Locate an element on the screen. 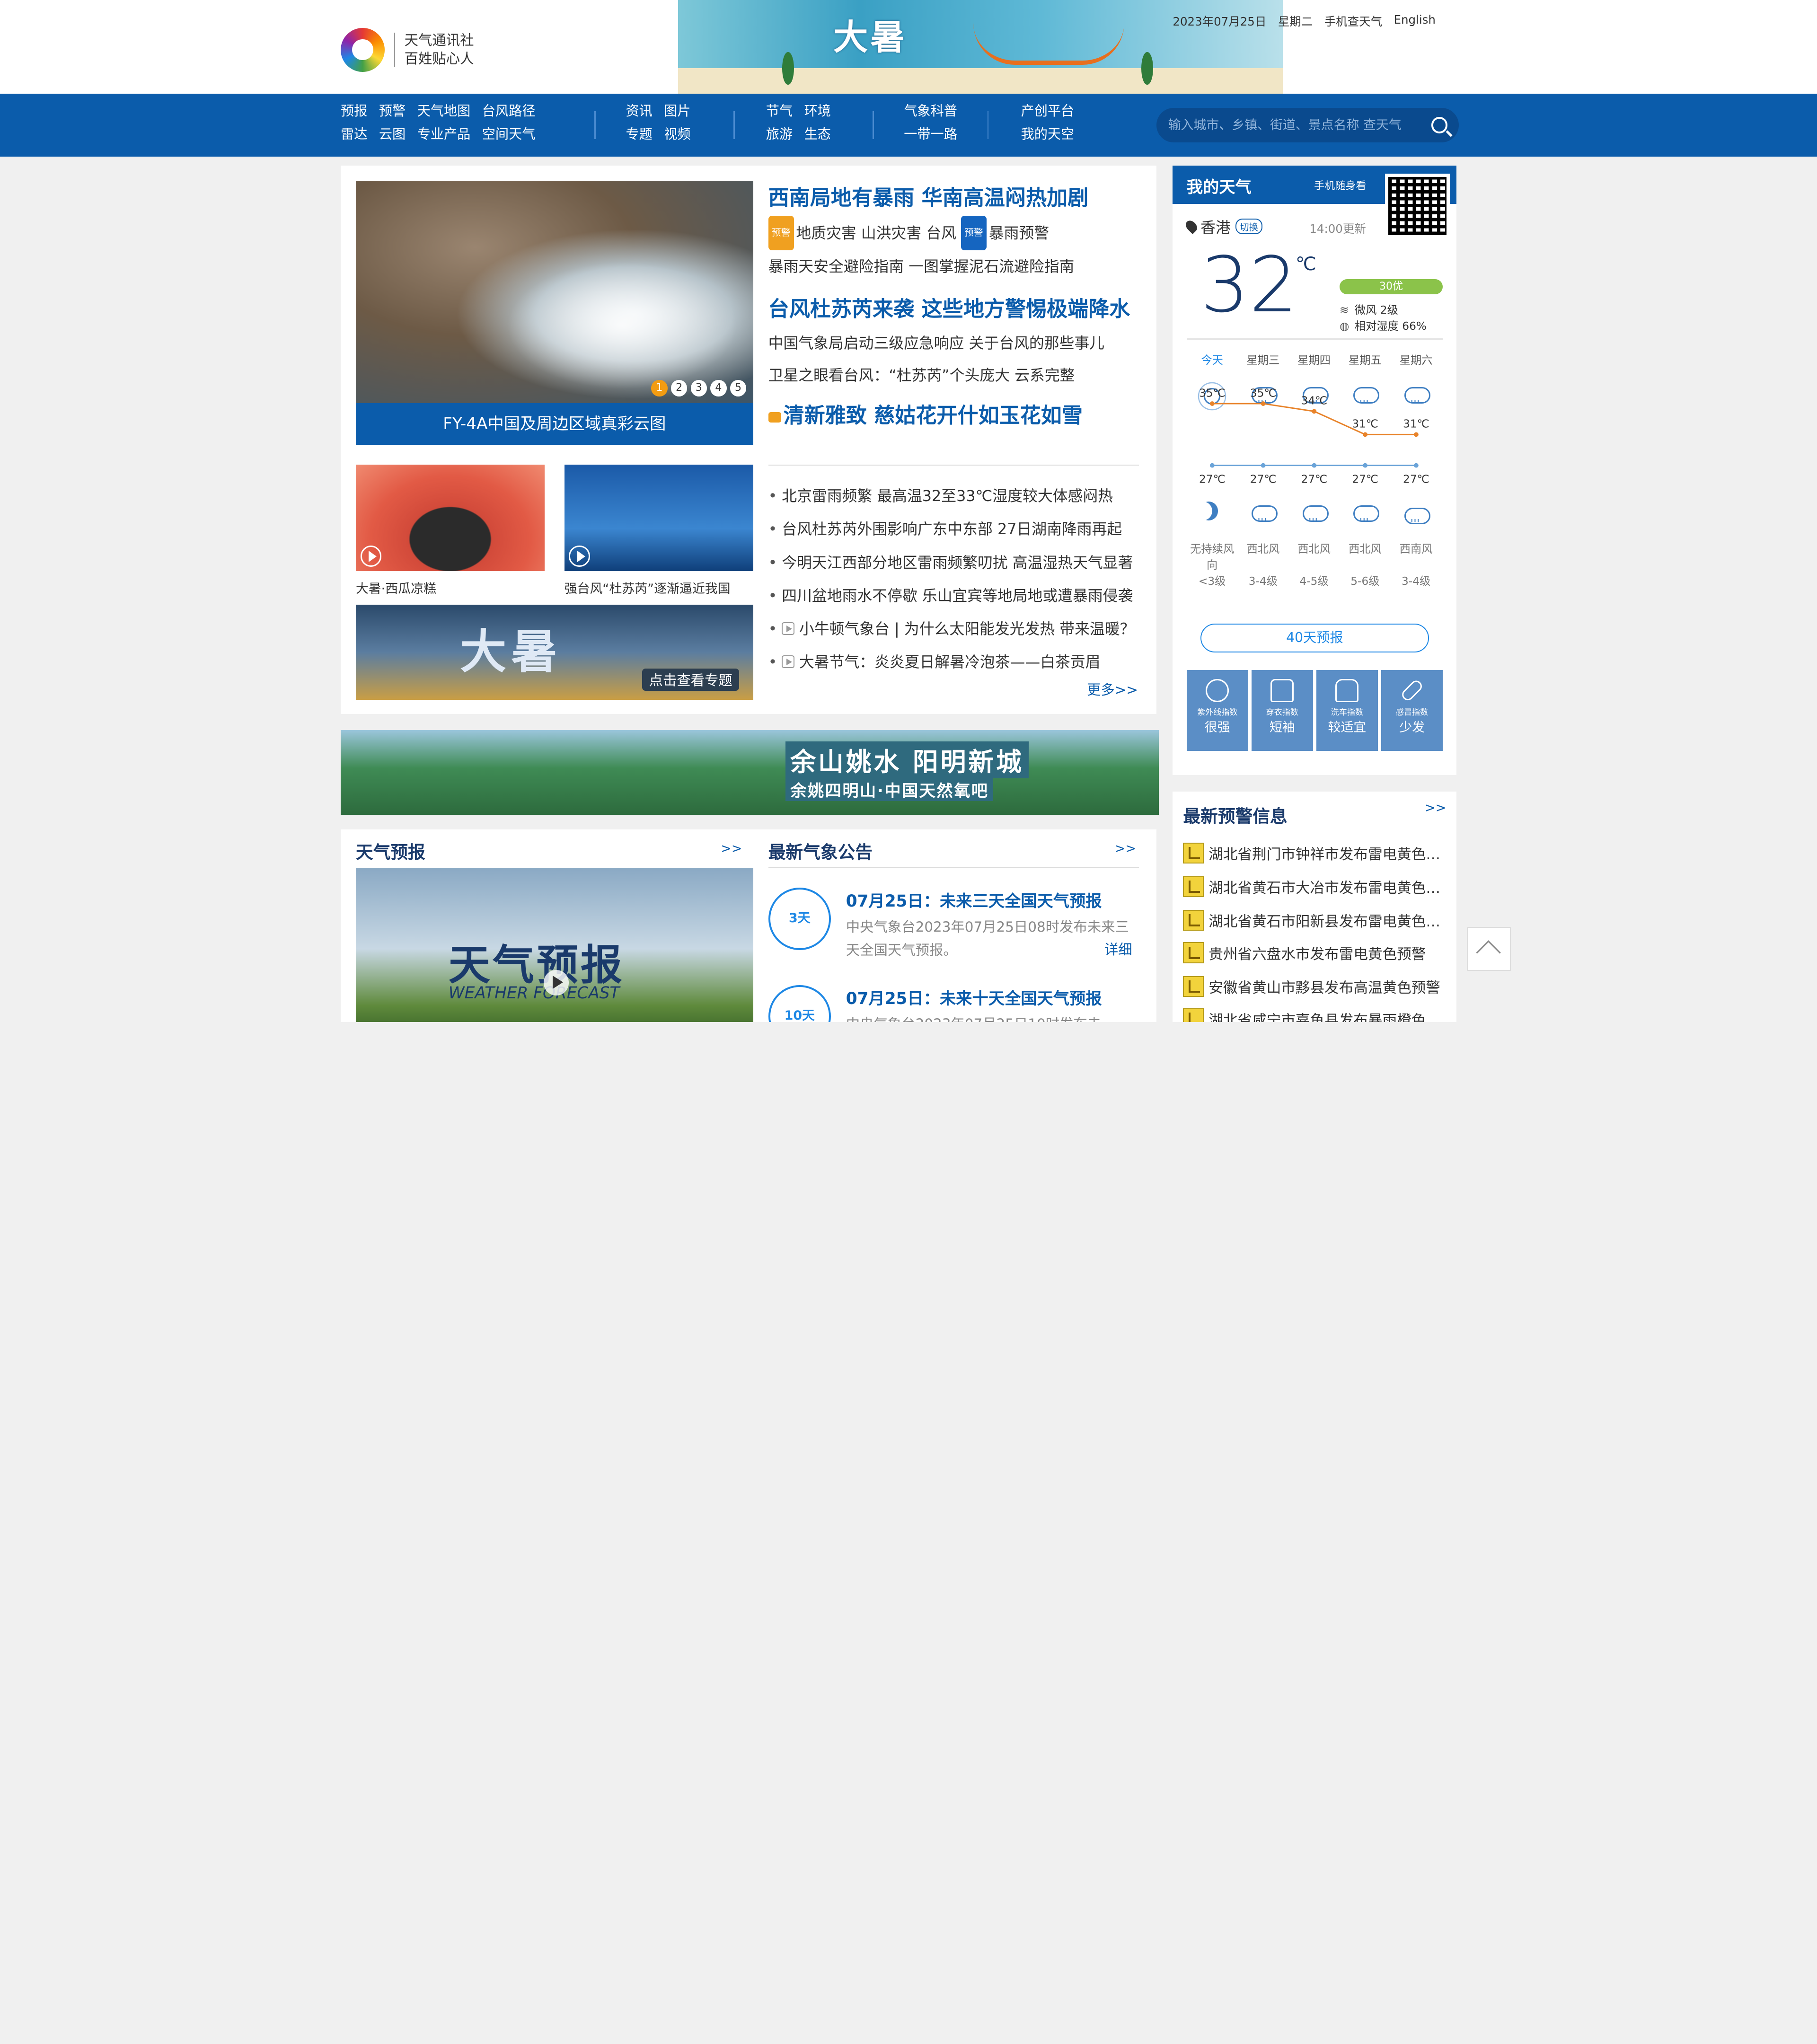  cloud-sun-icon is located at coordinates (1417, 516).